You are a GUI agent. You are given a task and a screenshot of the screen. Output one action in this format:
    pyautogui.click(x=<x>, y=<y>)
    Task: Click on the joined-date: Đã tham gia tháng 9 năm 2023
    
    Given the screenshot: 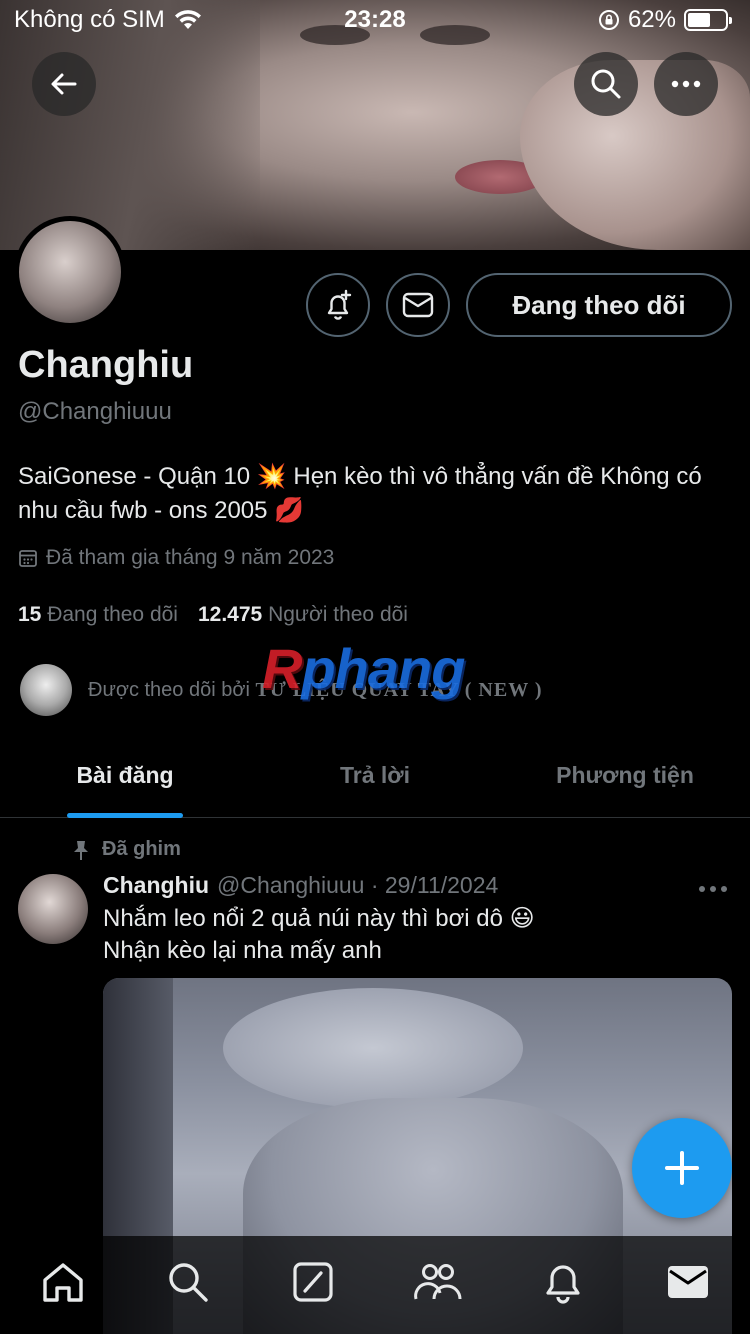 What is the action you would take?
    pyautogui.click(x=176, y=558)
    